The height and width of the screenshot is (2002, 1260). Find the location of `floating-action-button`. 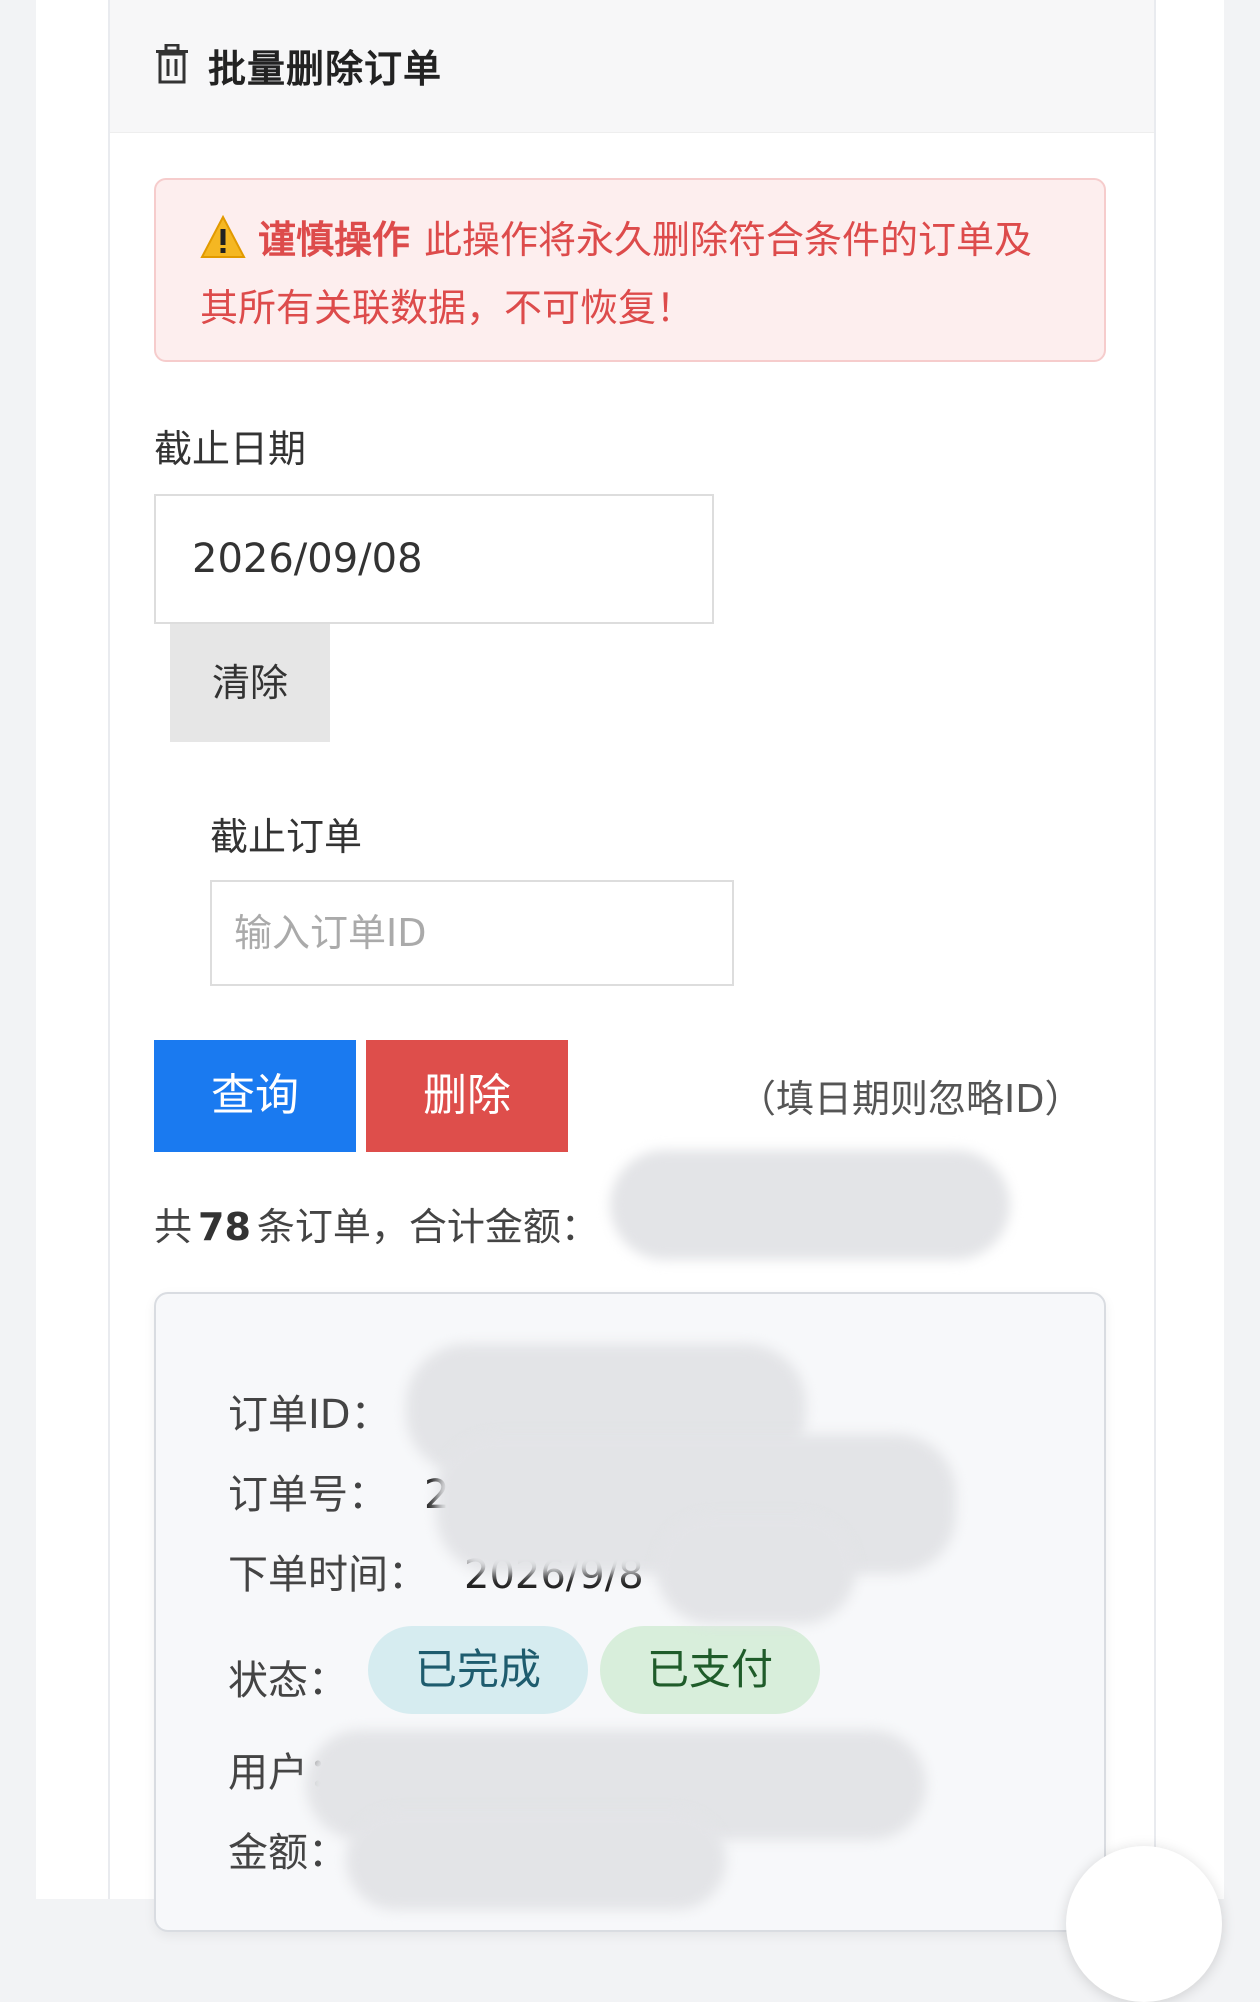

floating-action-button is located at coordinates (1144, 1924).